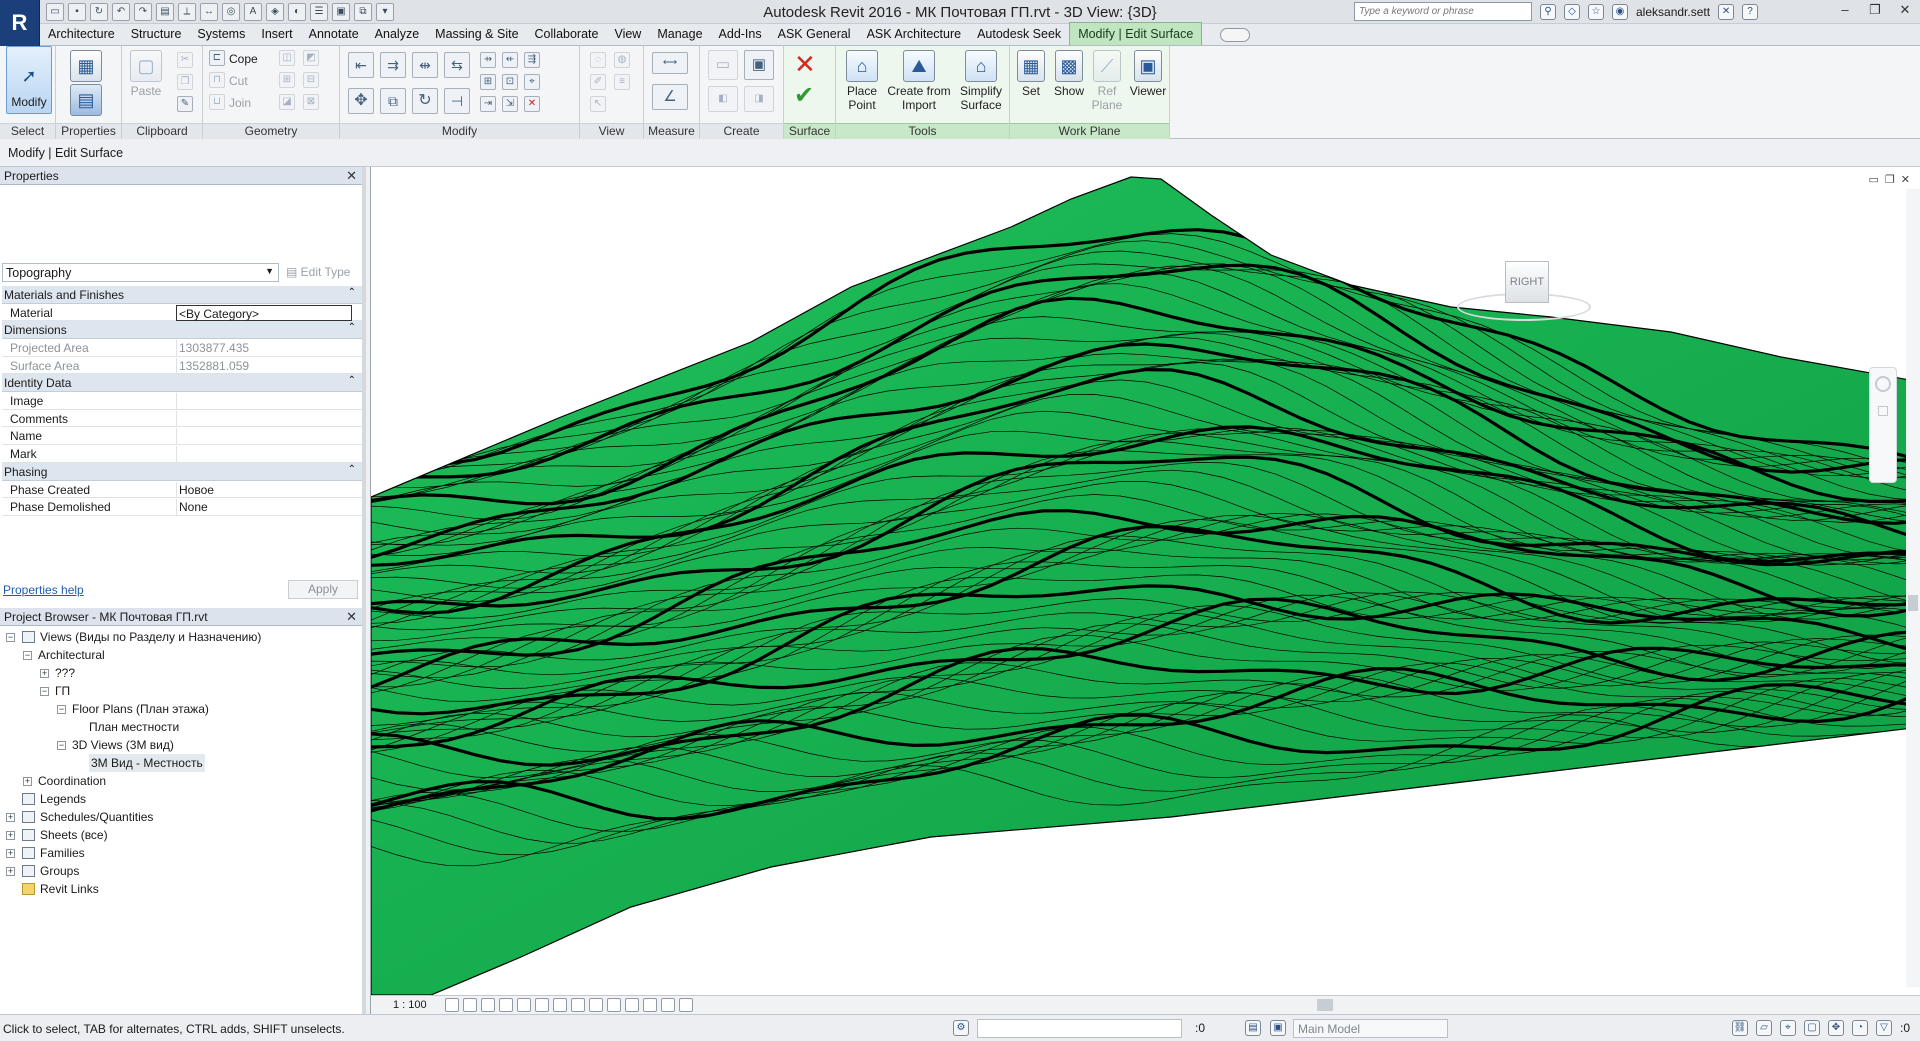 This screenshot has height=1041, width=1920. Describe the element at coordinates (185, 82) in the screenshot. I see `copy-icon: ❐` at that location.